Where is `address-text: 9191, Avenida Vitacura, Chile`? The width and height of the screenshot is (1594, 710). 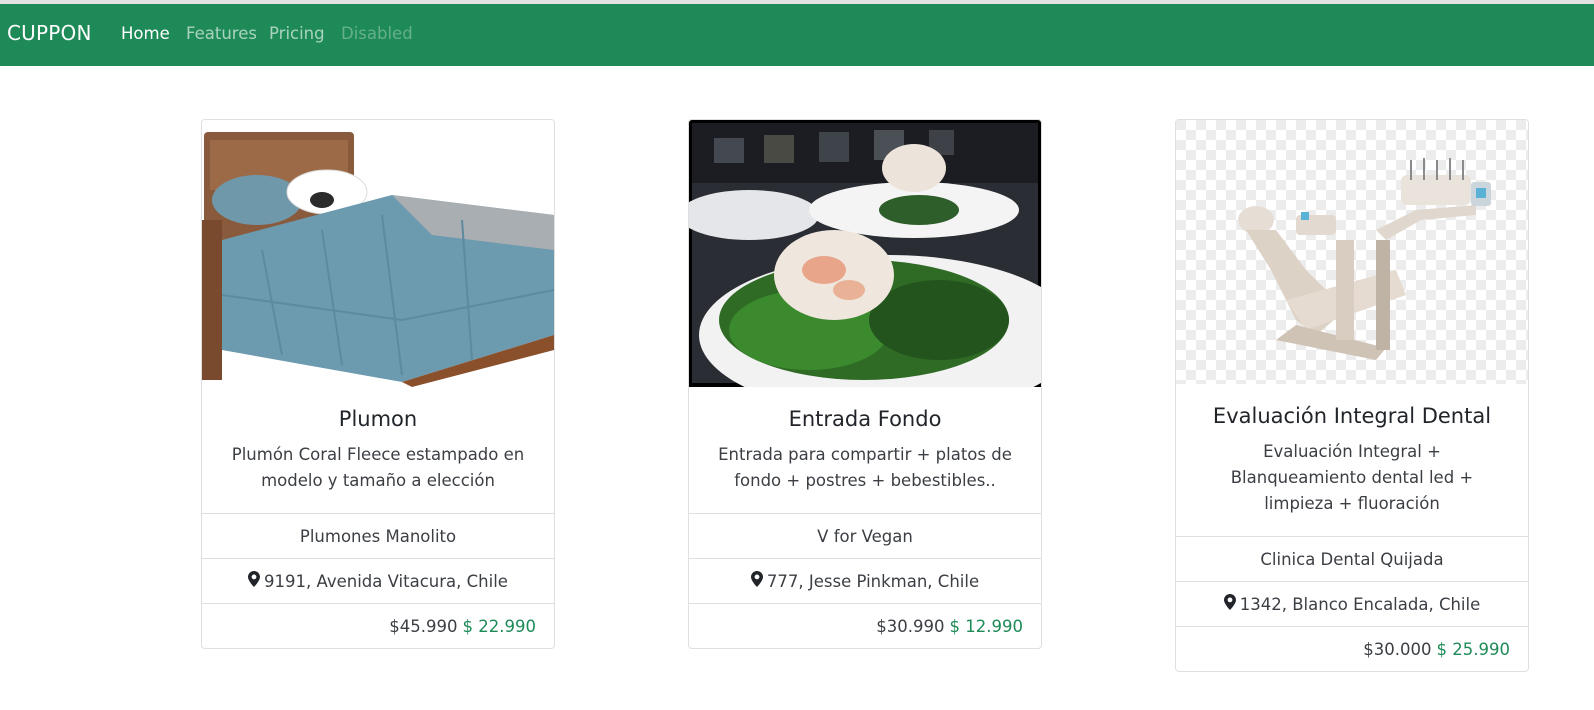
address-text: 9191, Avenida Vitacura, Chile is located at coordinates (386, 581).